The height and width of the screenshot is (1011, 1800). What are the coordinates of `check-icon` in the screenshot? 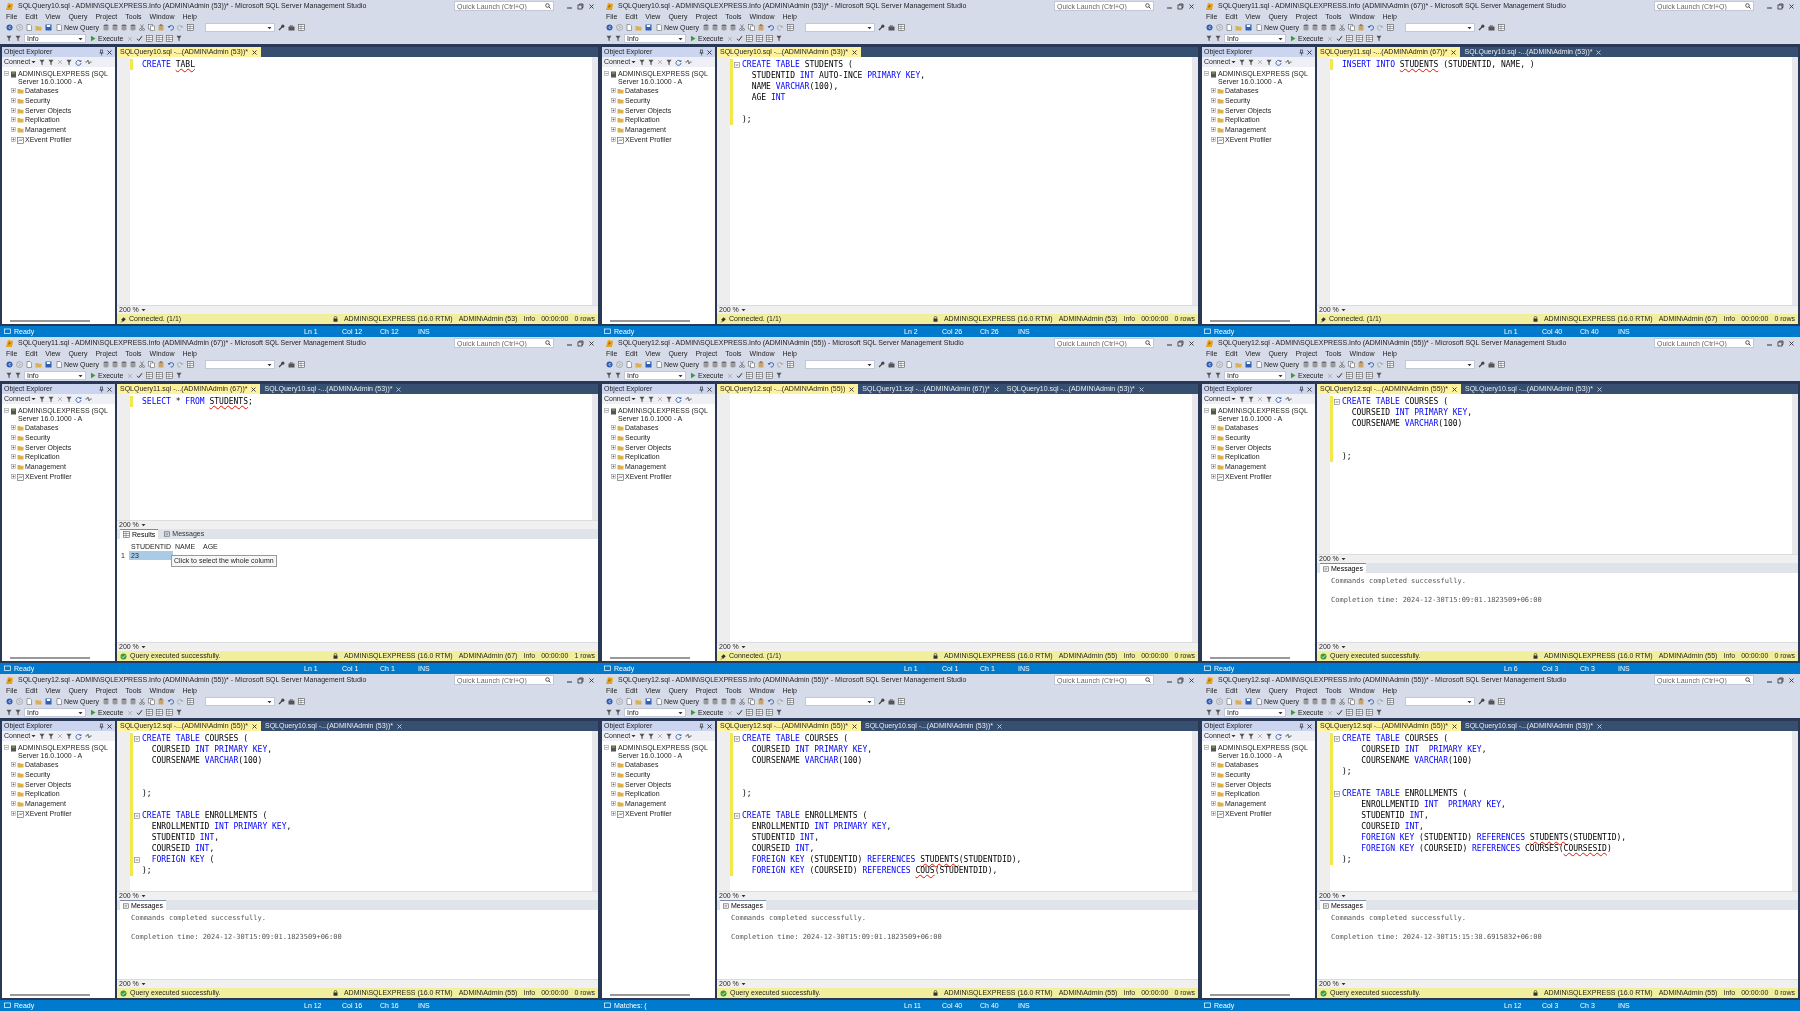 It's located at (740, 38).